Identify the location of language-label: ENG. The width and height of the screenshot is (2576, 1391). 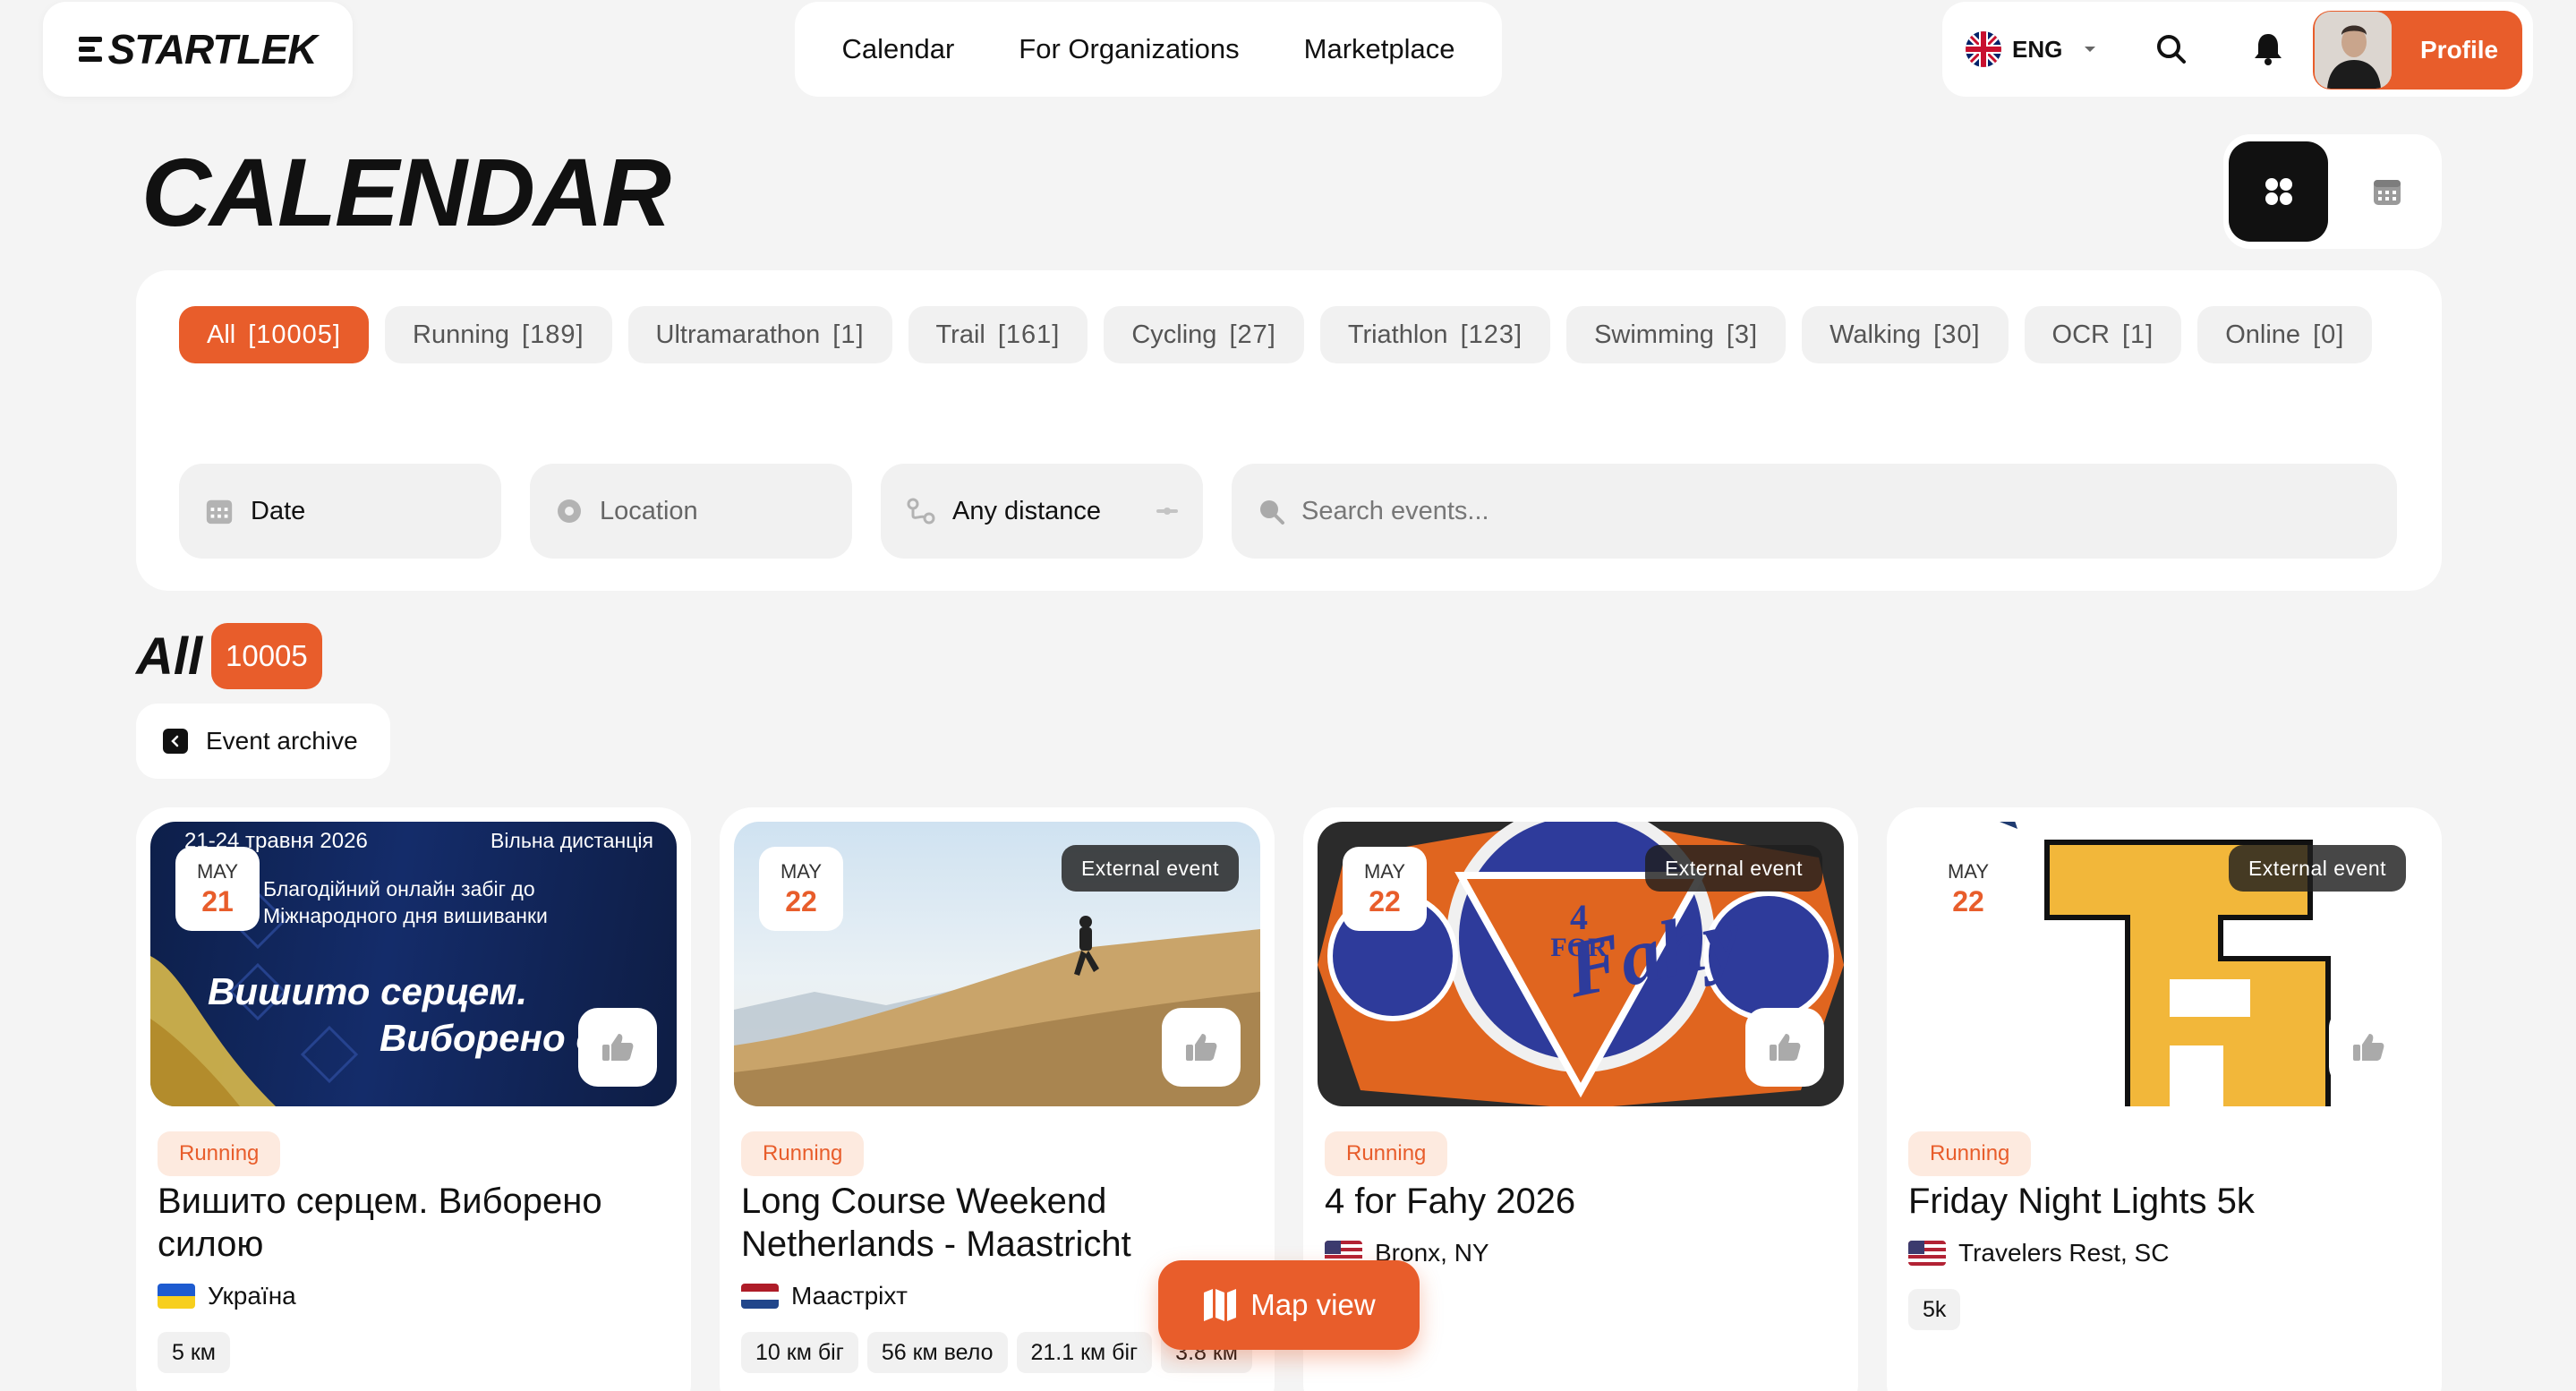
(2037, 49).